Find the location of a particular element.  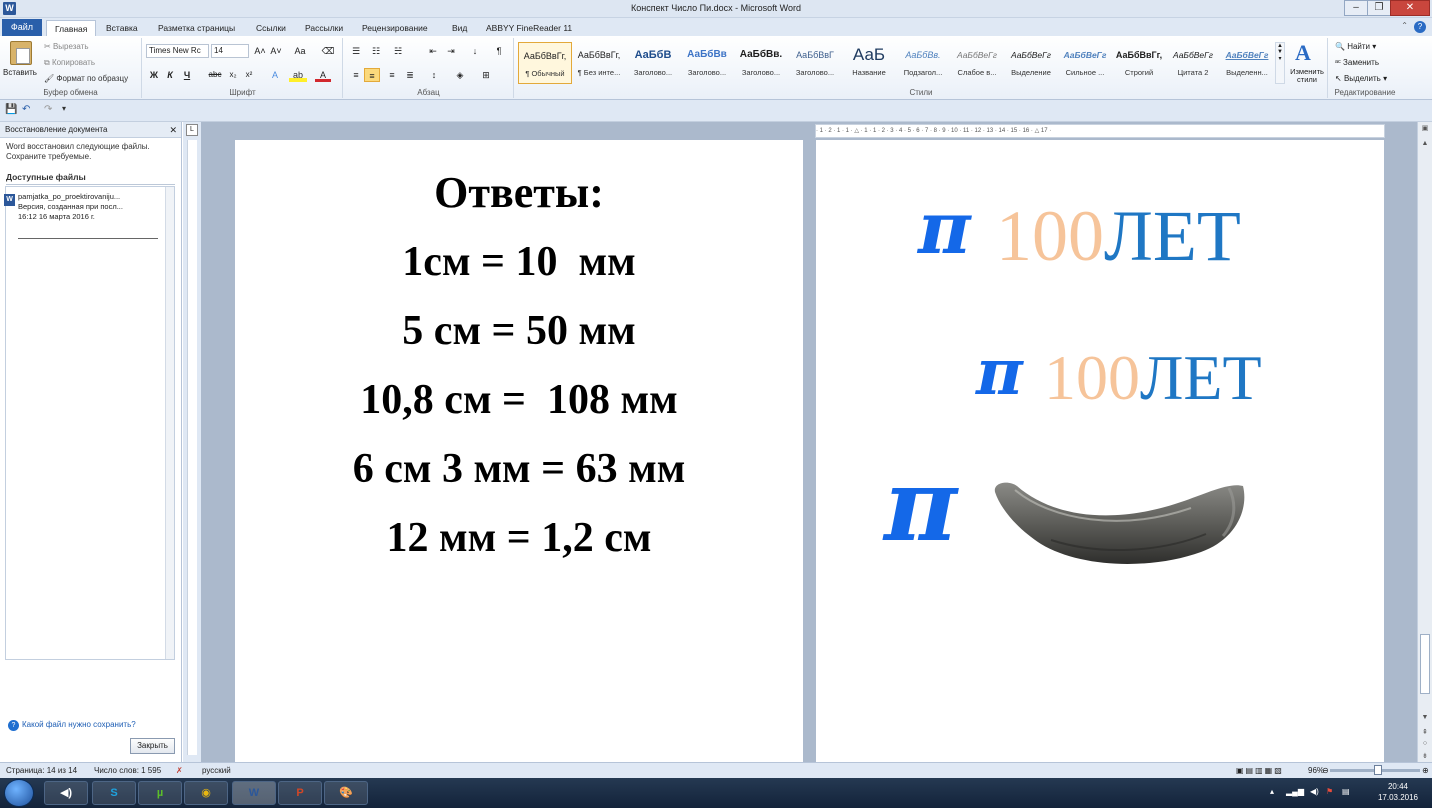

tab-abbyy: ABBYY FineReader 11 is located at coordinates (529, 28).